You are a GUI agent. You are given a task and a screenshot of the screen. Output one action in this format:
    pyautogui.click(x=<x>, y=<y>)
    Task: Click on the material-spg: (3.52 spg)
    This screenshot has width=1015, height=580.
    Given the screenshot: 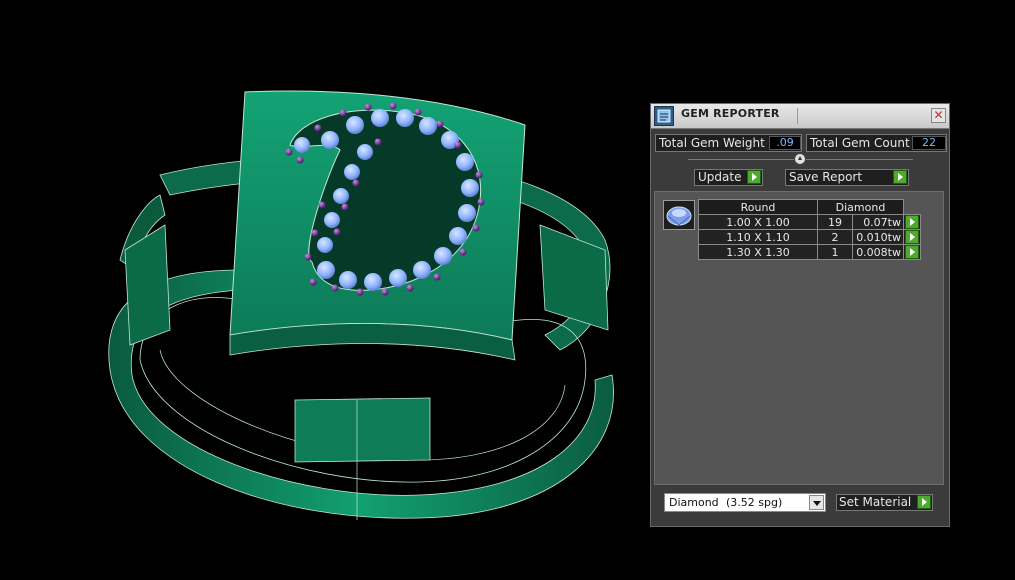 What is the action you would take?
    pyautogui.click(x=754, y=502)
    